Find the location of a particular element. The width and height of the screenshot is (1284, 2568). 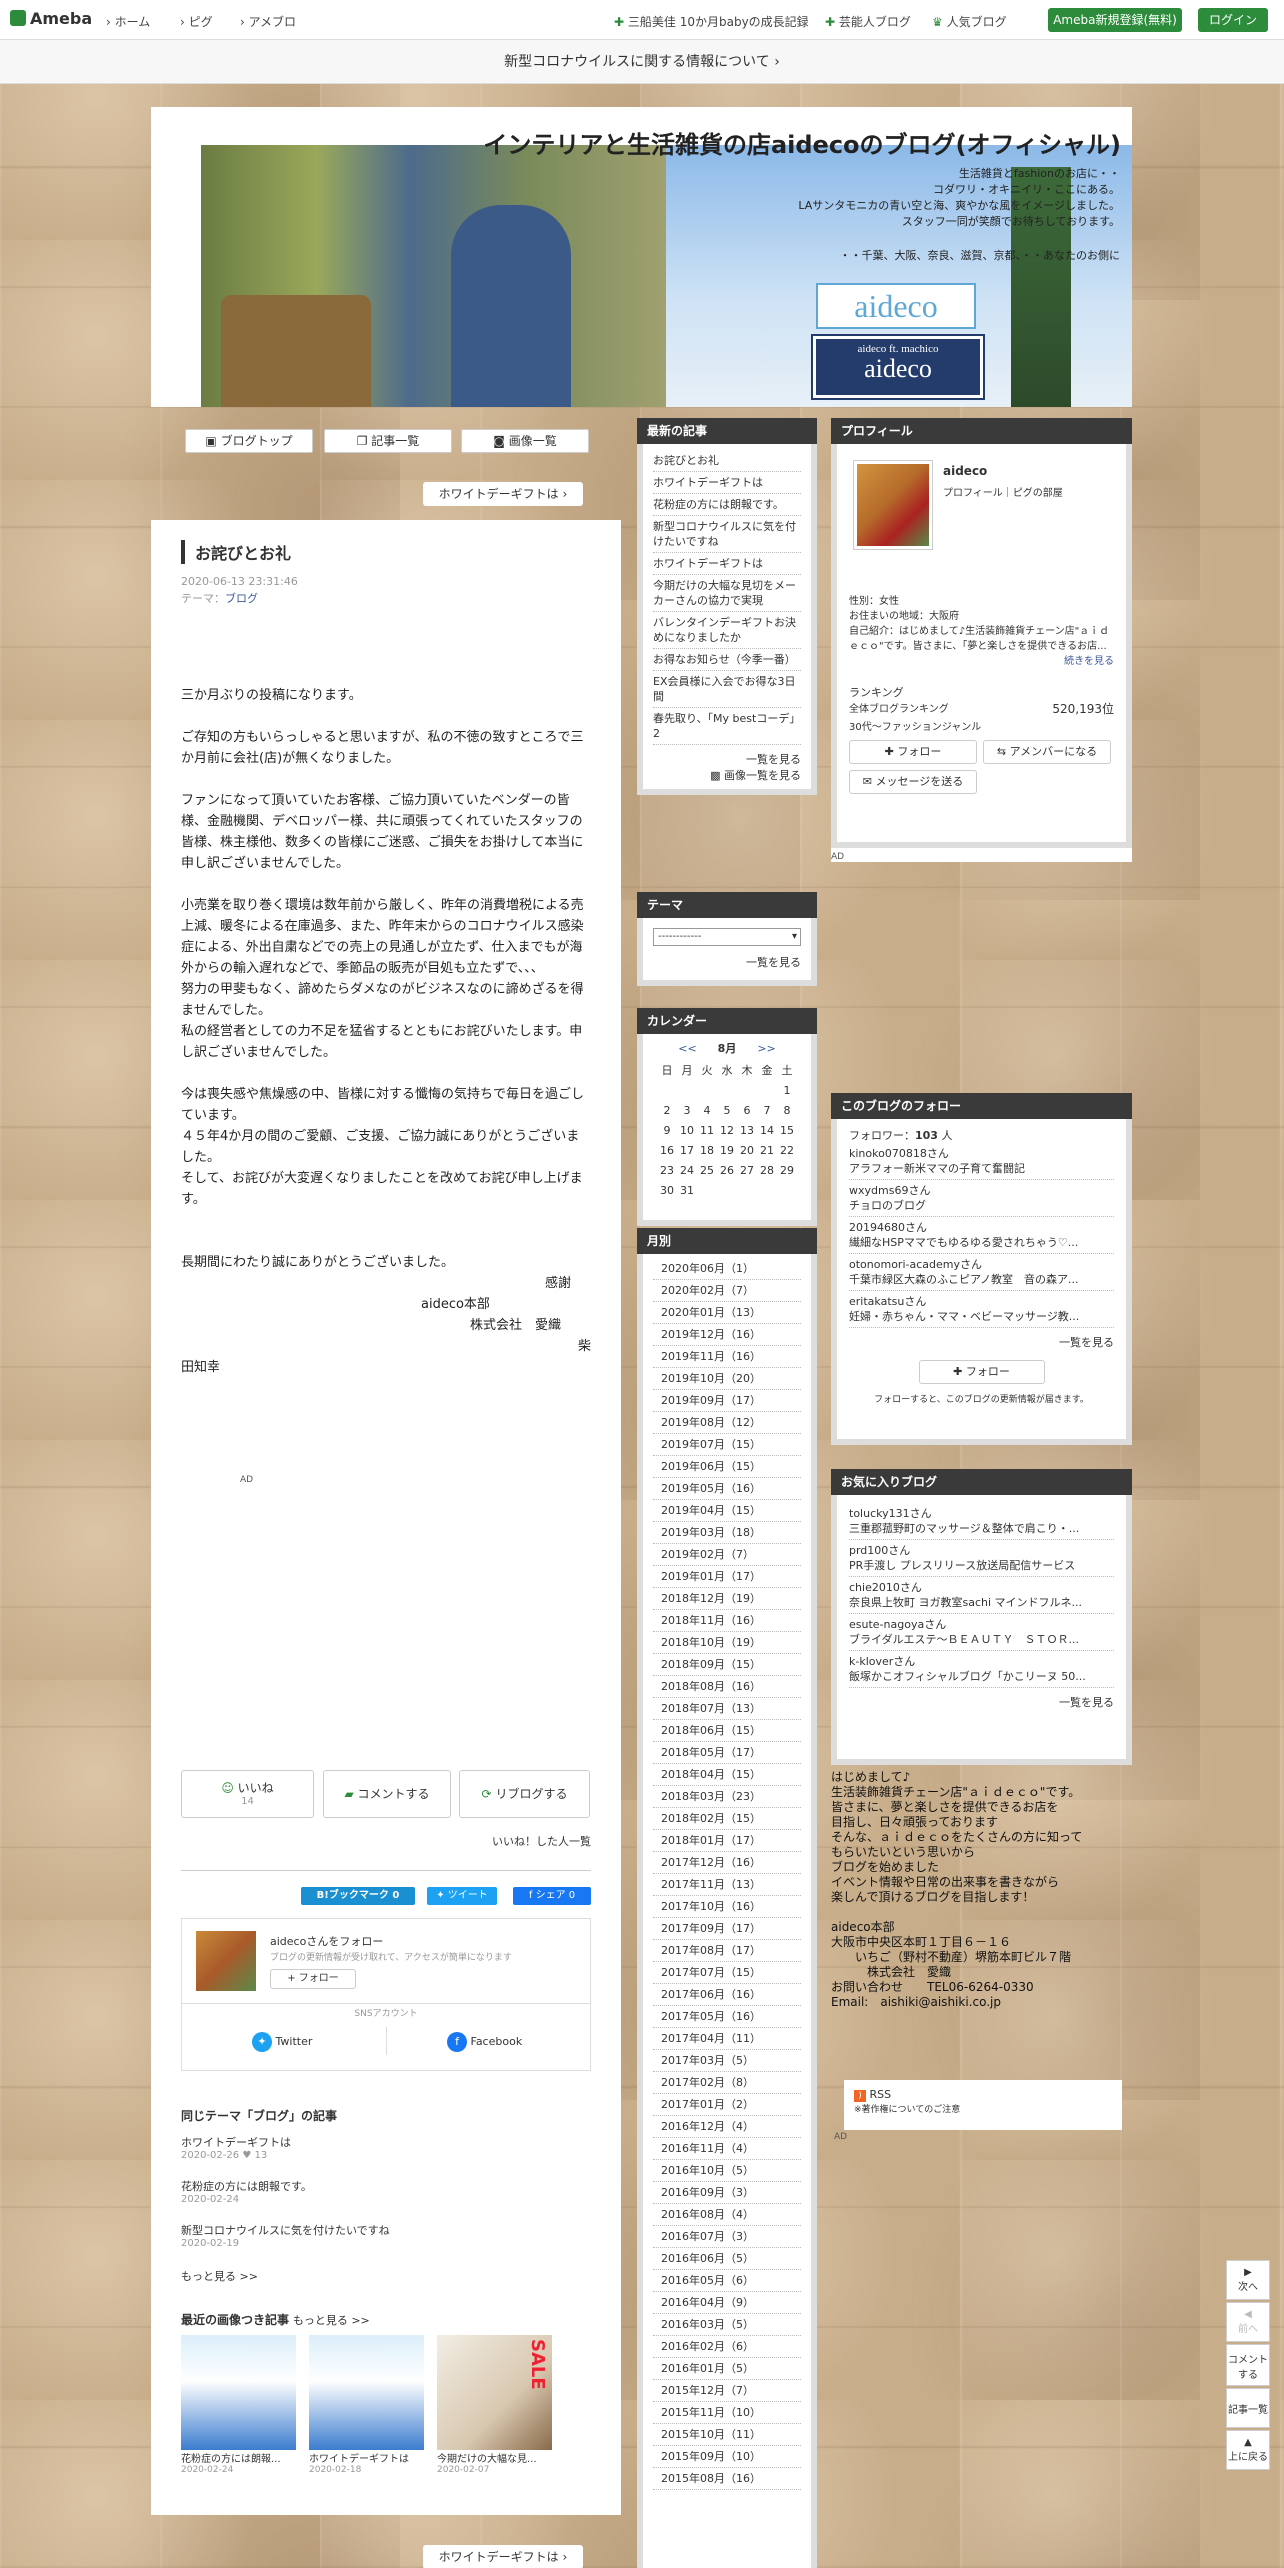

list-item: prd100さん PR手渡し プレスリリース放送局配信サービス is located at coordinates (981, 1558).